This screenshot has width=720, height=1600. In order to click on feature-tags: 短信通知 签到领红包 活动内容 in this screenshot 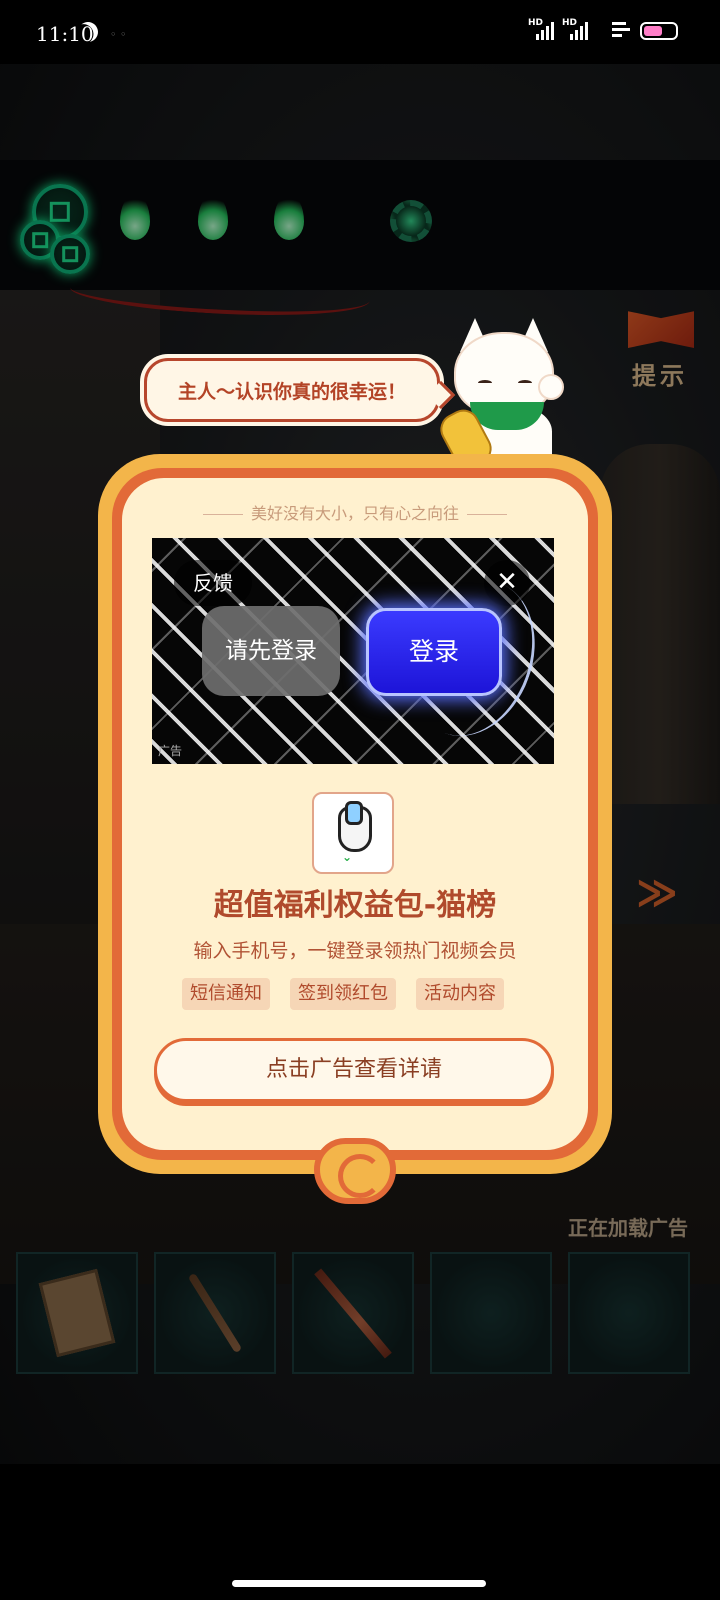, I will do `click(355, 994)`.